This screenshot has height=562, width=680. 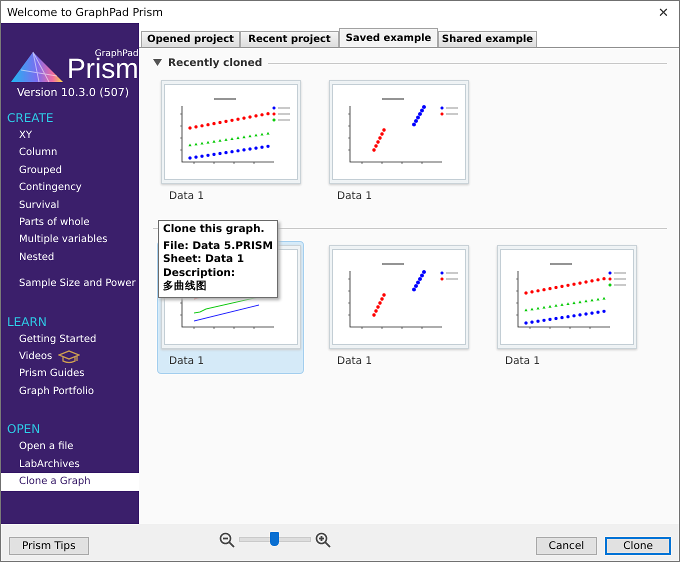 What do you see at coordinates (185, 287) in the screenshot?
I see `tooltip-line: 多曲线图` at bounding box center [185, 287].